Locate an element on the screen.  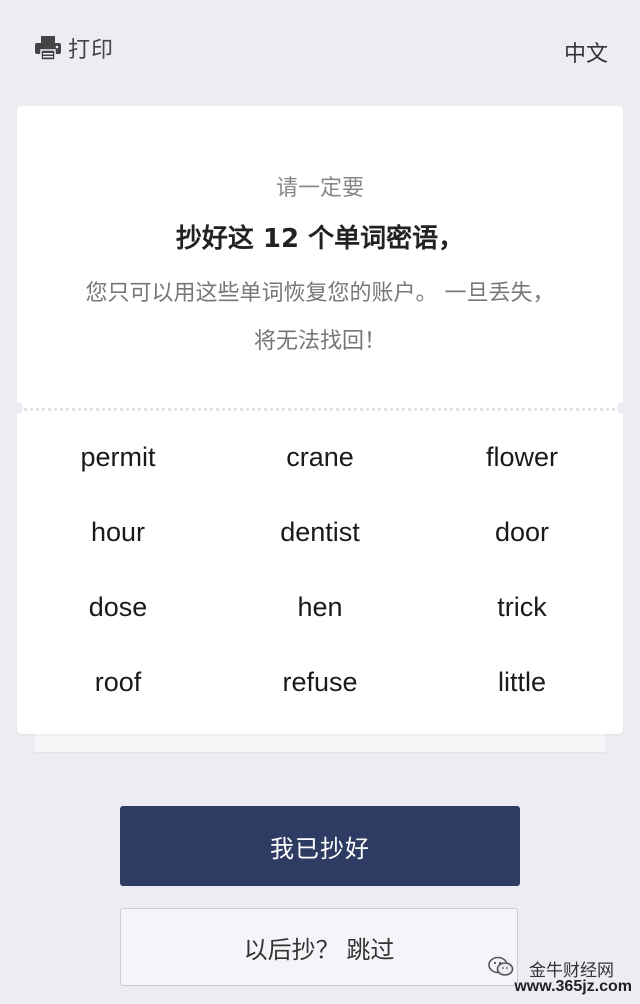
mnemonic-word: hour is located at coordinates (118, 532).